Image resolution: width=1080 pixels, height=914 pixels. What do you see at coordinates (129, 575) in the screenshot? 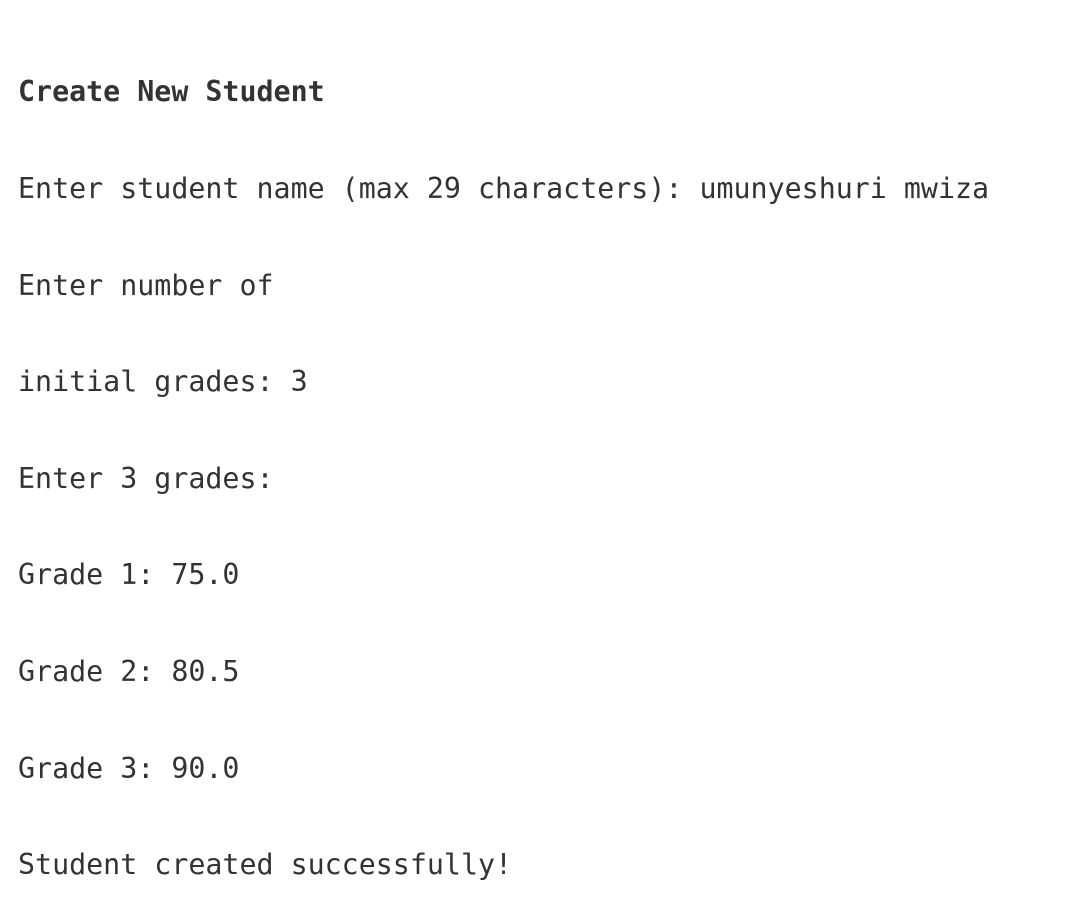
I see `grade-1-line: Grade 1: 75.0` at bounding box center [129, 575].